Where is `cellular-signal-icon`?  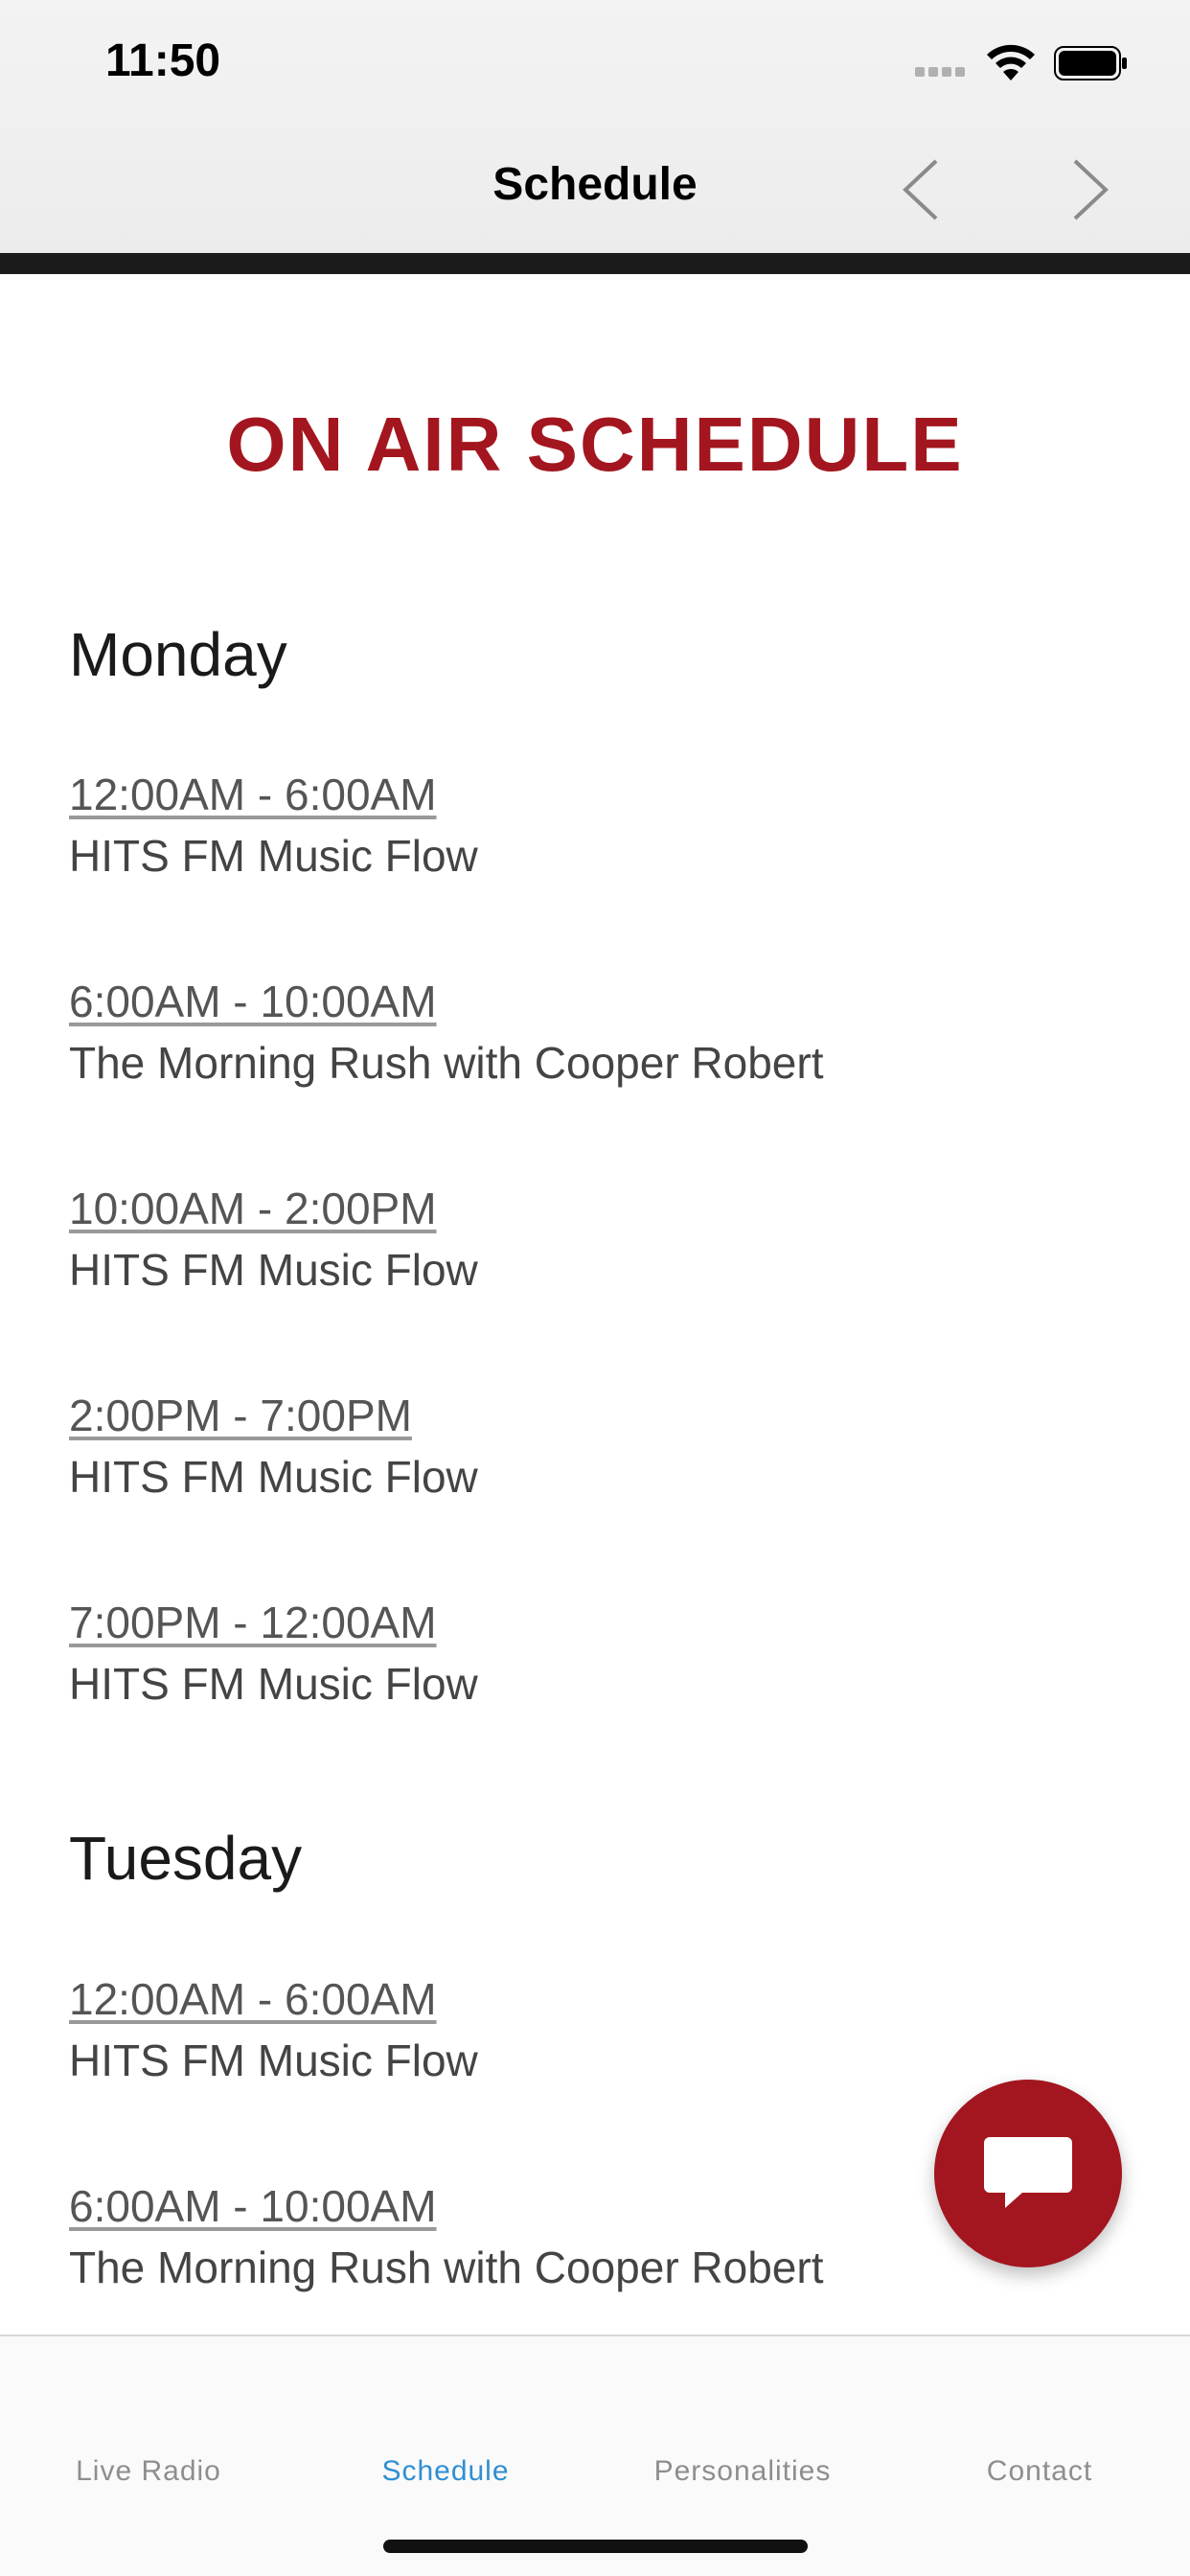
cellular-signal-icon is located at coordinates (942, 73).